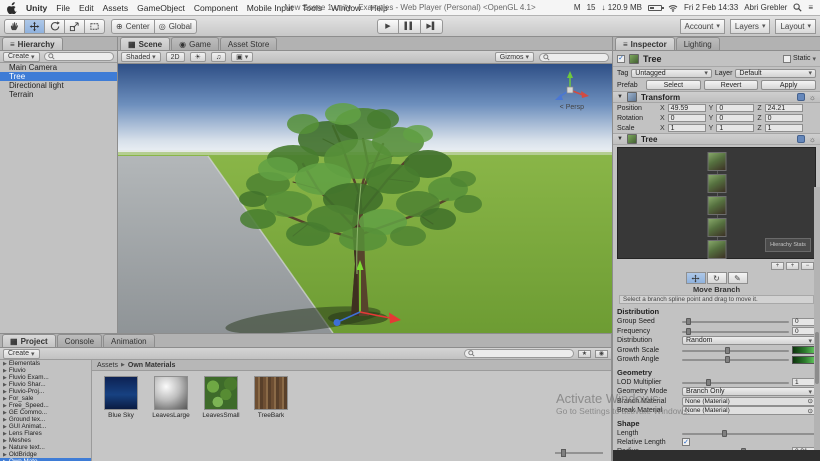 This screenshot has width=820, height=461. What do you see at coordinates (75, 26) in the screenshot?
I see `scale-tool-icon` at bounding box center [75, 26].